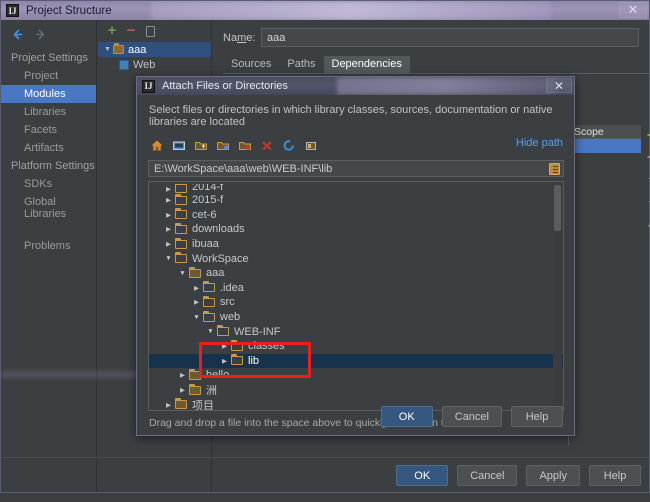 Image resolution: width=650 pixels, height=502 pixels. I want to click on delete-icon, so click(266, 145).